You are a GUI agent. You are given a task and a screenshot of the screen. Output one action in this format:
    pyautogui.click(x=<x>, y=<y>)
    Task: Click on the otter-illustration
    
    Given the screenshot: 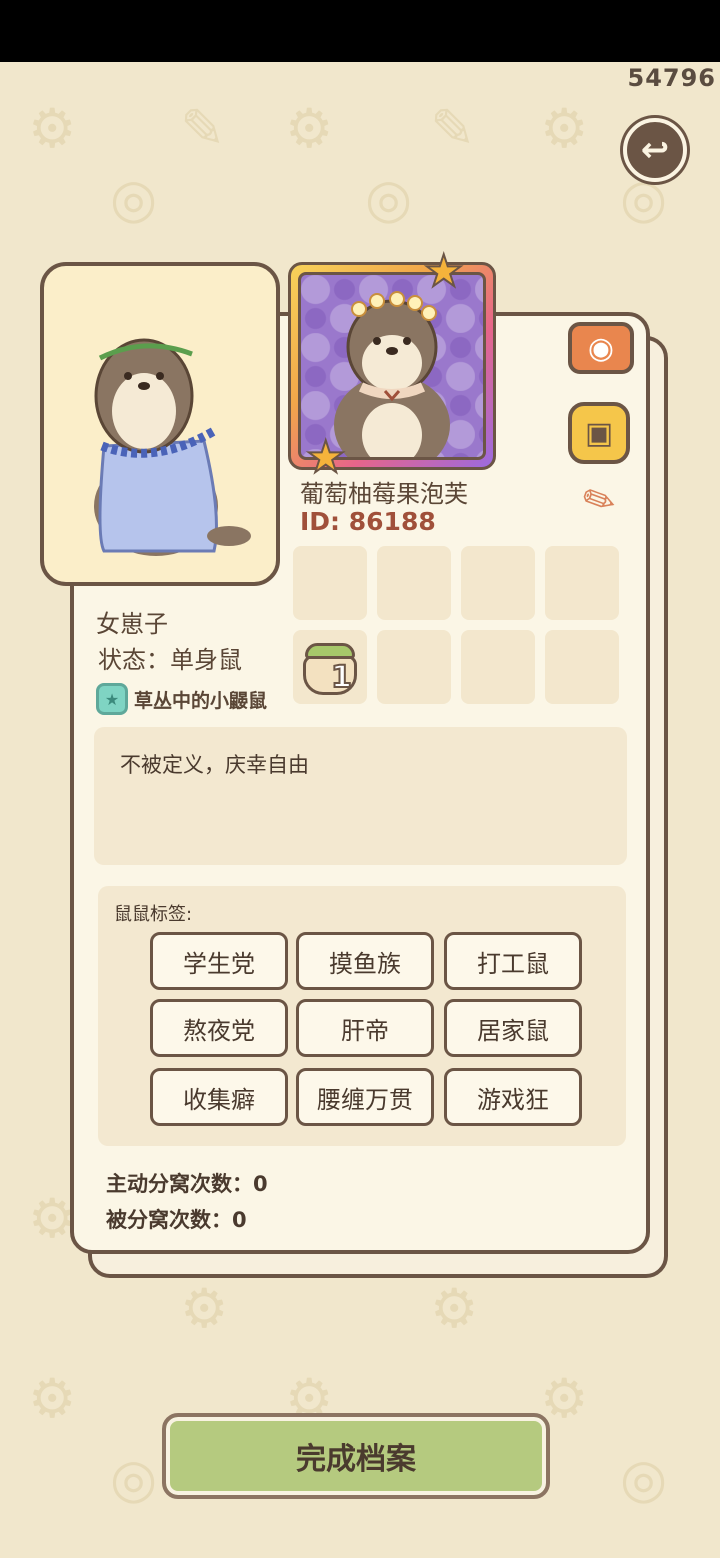 What is the action you would take?
    pyautogui.click(x=172, y=447)
    